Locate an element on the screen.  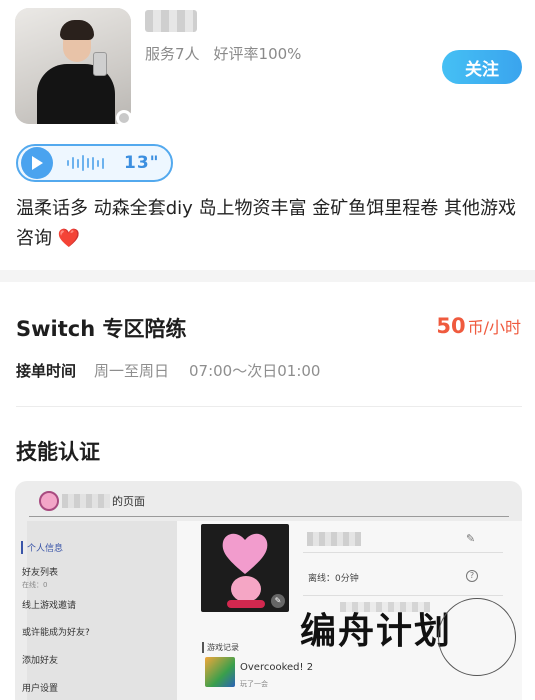
watermark-seal is located at coordinates (477, 637).